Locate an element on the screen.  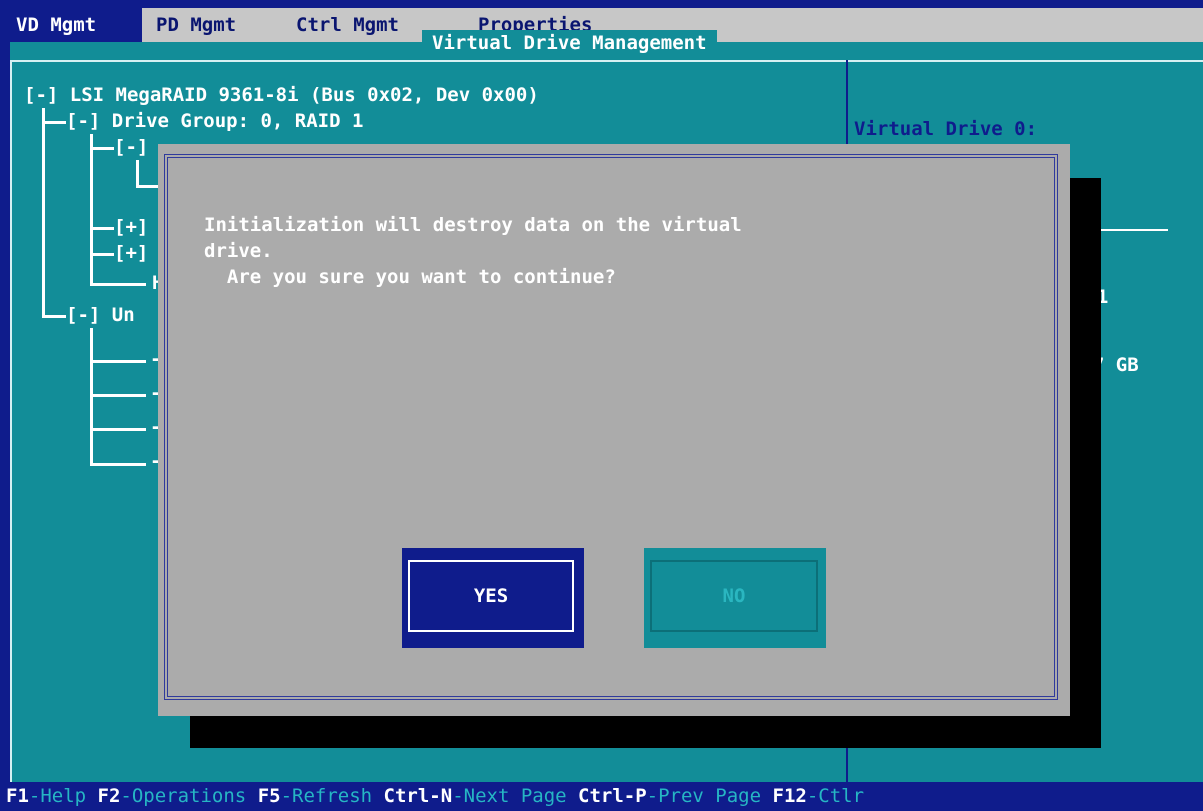
tree-unconfigured-prefix: [-] is located at coordinates (89, 315).